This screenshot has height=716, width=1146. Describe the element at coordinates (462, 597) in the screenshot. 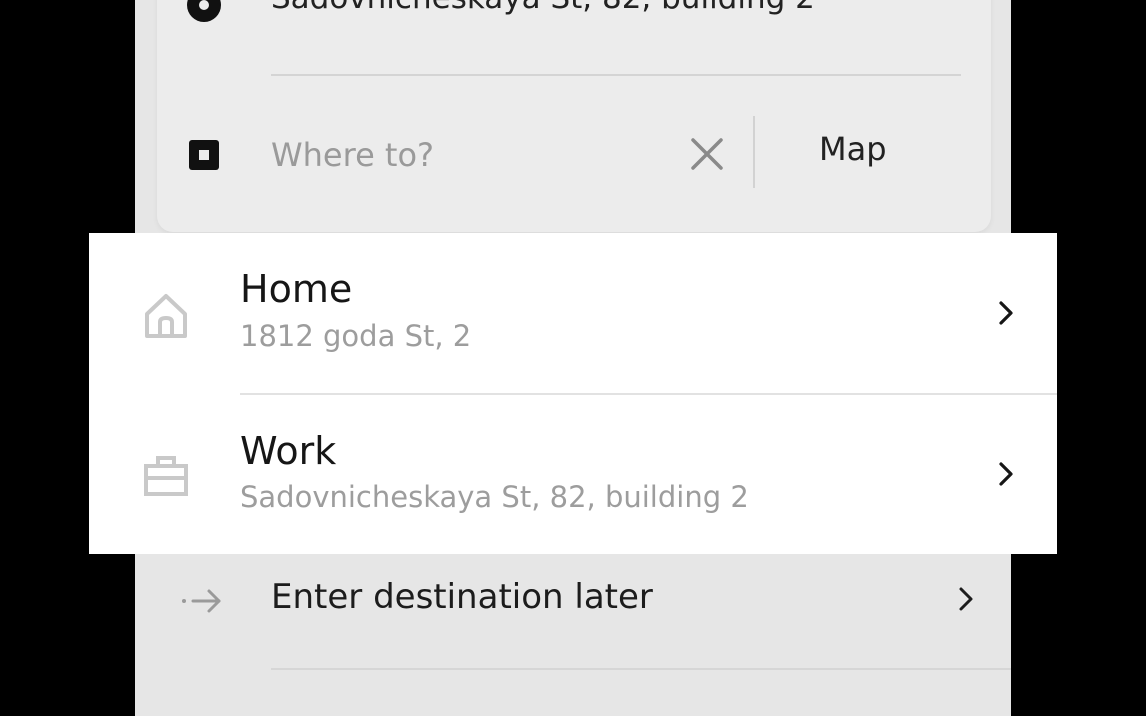

I see `enter-destination-later-label: Enter destination later` at that location.